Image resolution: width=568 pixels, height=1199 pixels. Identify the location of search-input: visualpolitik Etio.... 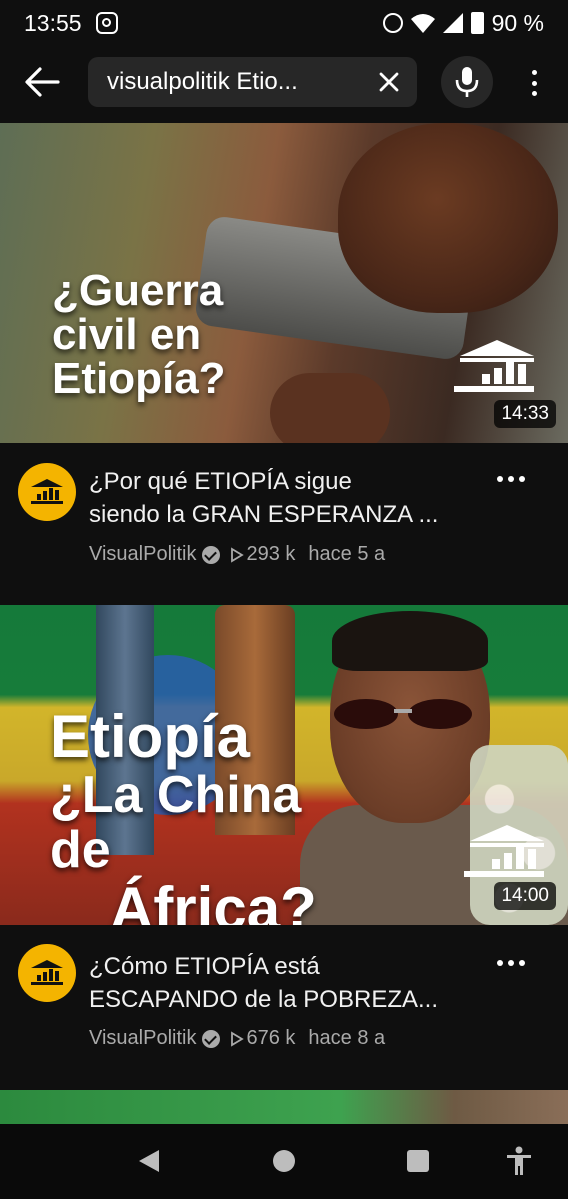
(252, 82).